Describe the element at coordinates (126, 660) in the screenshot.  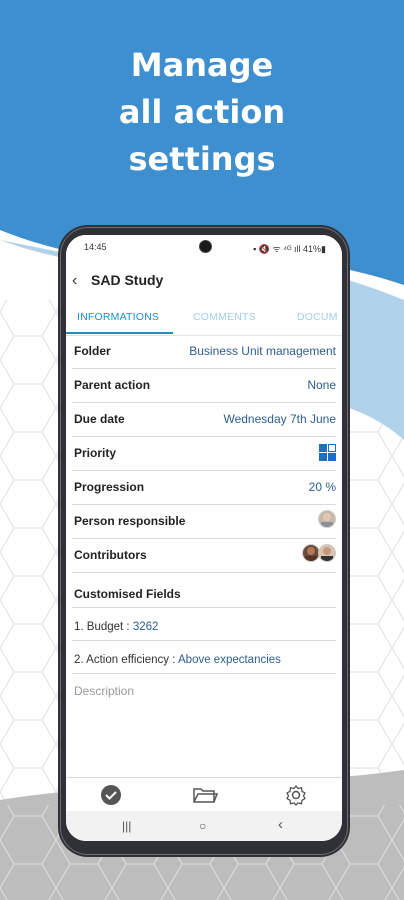
I see `field-label: 2. Action efficiency :` at that location.